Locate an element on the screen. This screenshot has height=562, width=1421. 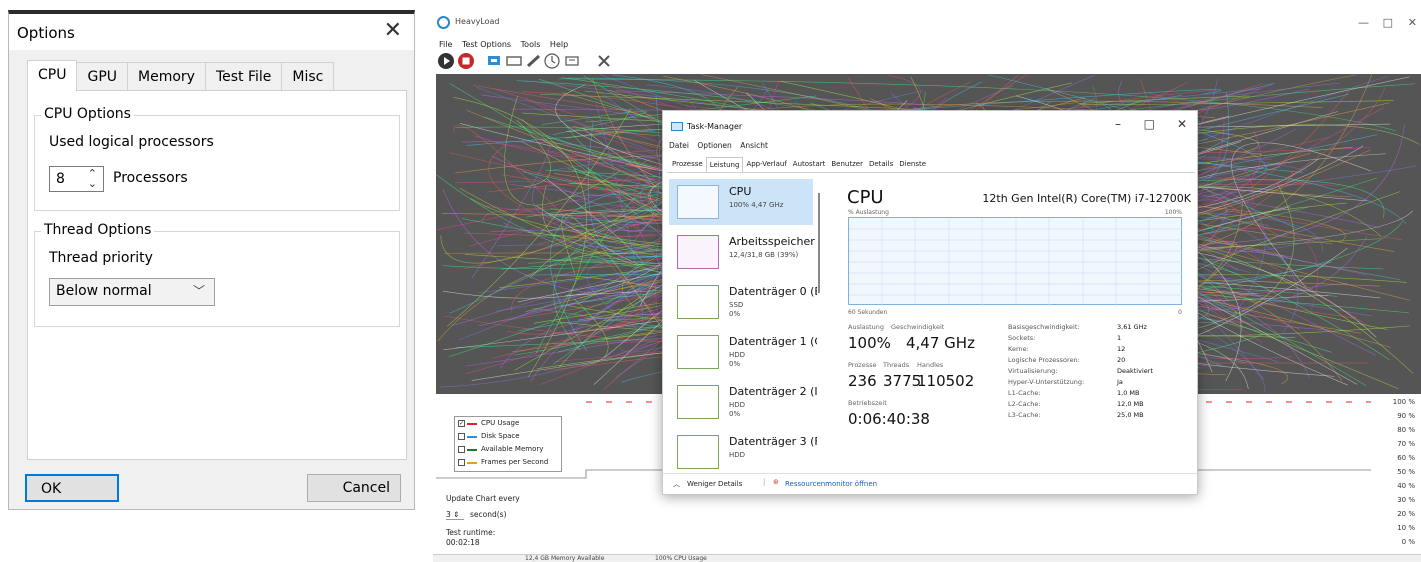
menu-file: File is located at coordinates (445, 44).